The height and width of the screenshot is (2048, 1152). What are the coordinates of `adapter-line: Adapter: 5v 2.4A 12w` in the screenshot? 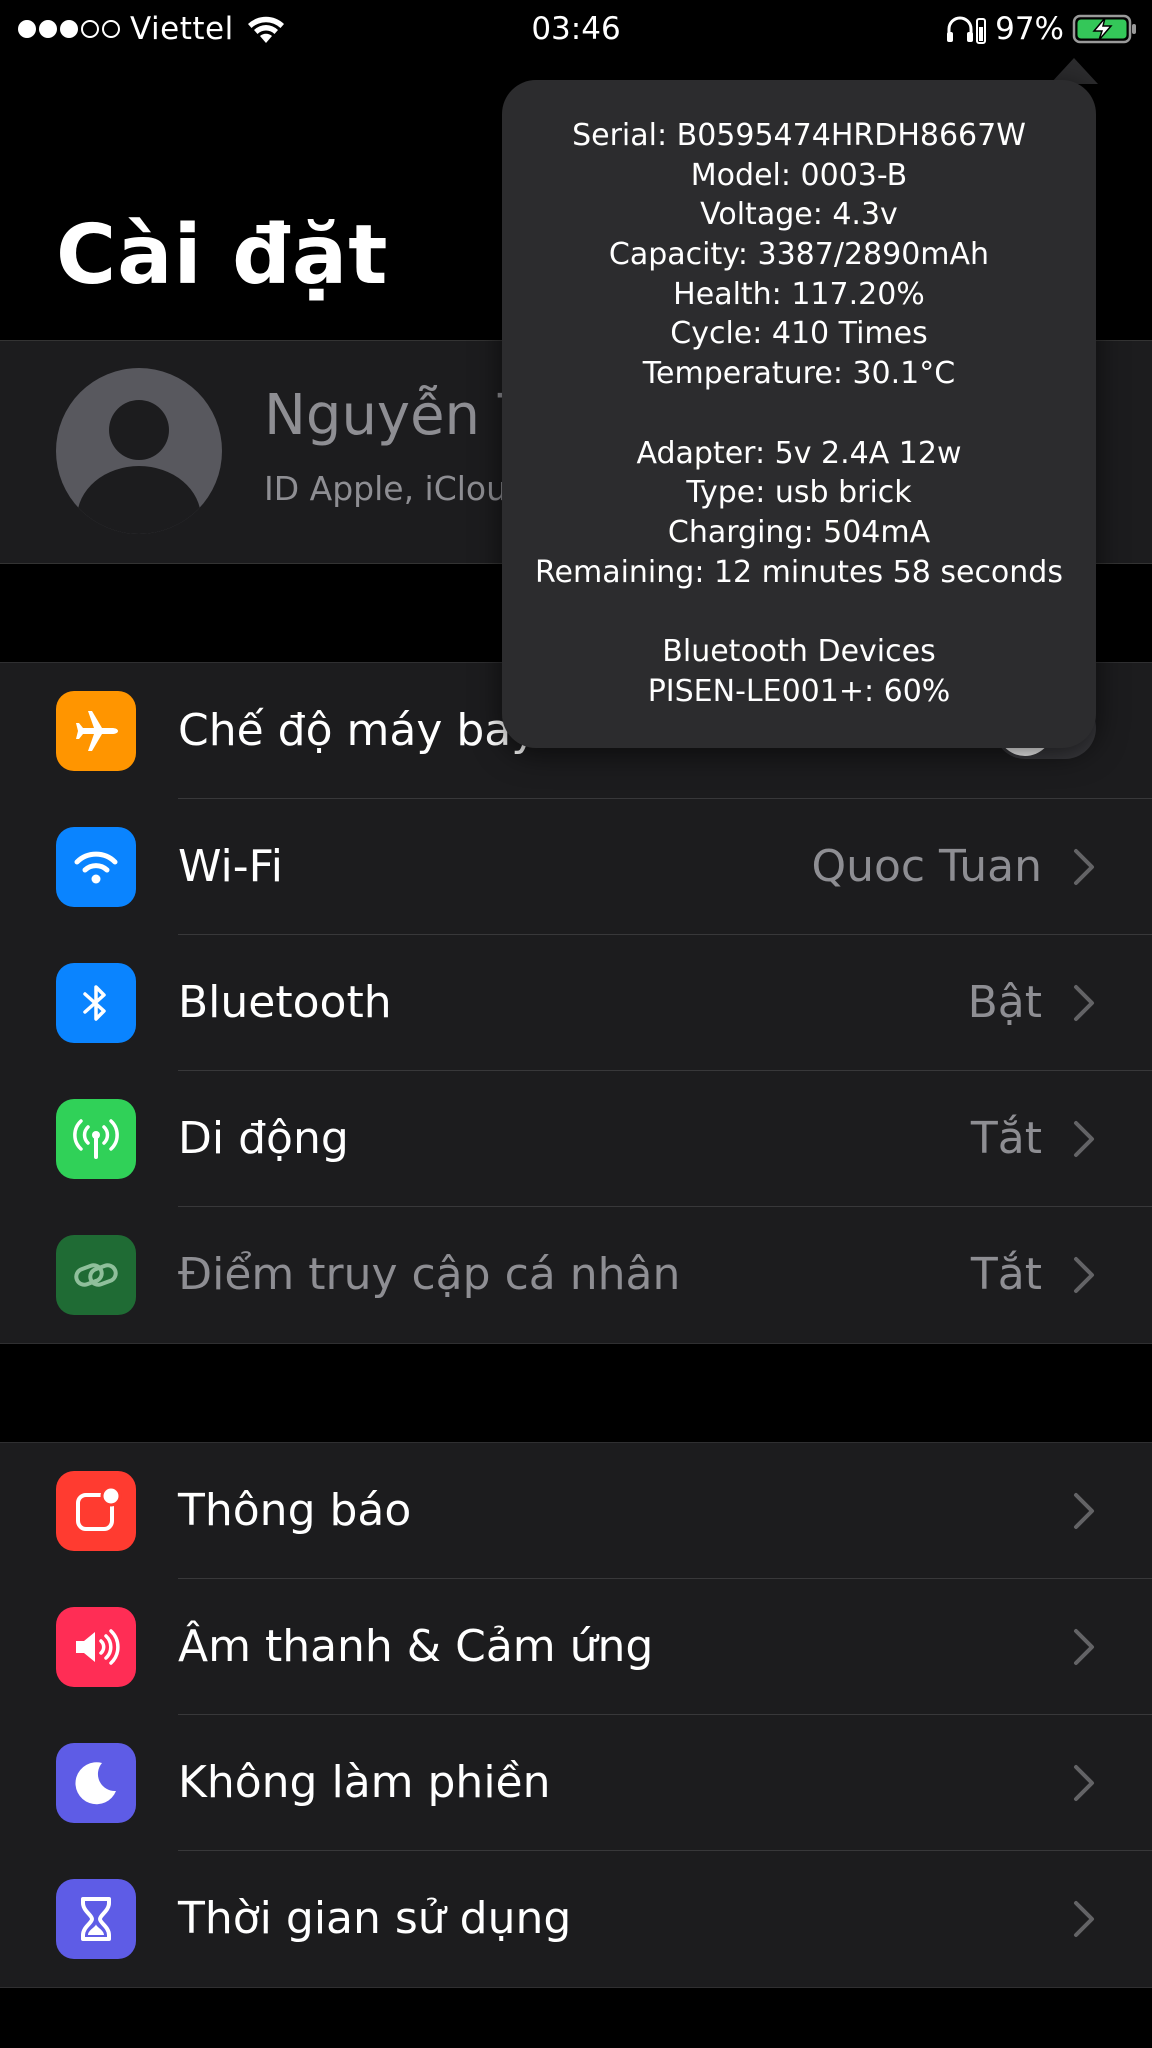 It's located at (799, 453).